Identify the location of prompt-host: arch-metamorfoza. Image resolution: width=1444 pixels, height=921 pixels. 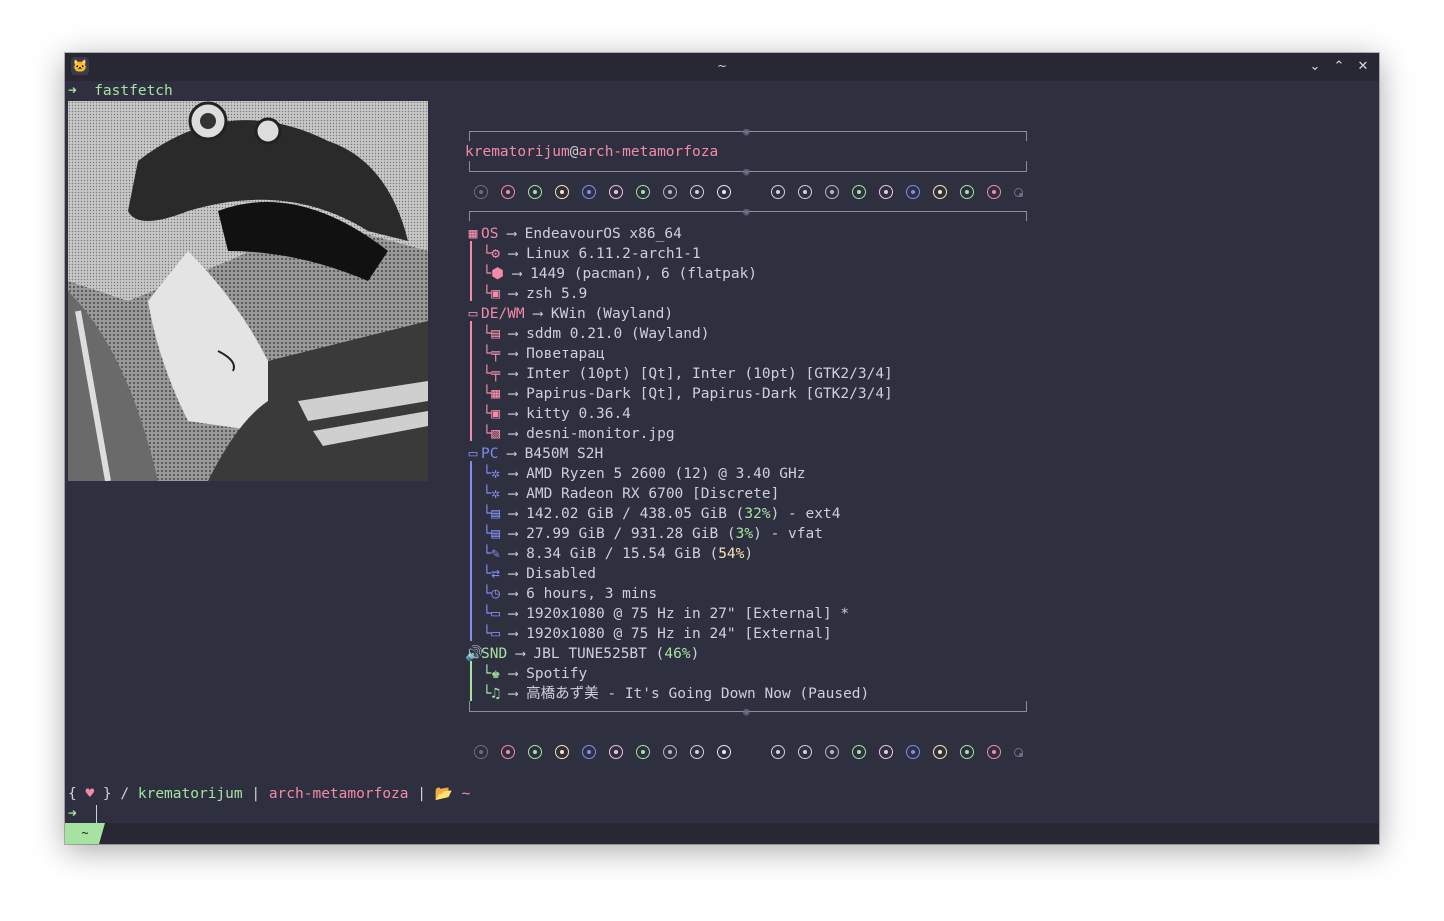
(338, 794).